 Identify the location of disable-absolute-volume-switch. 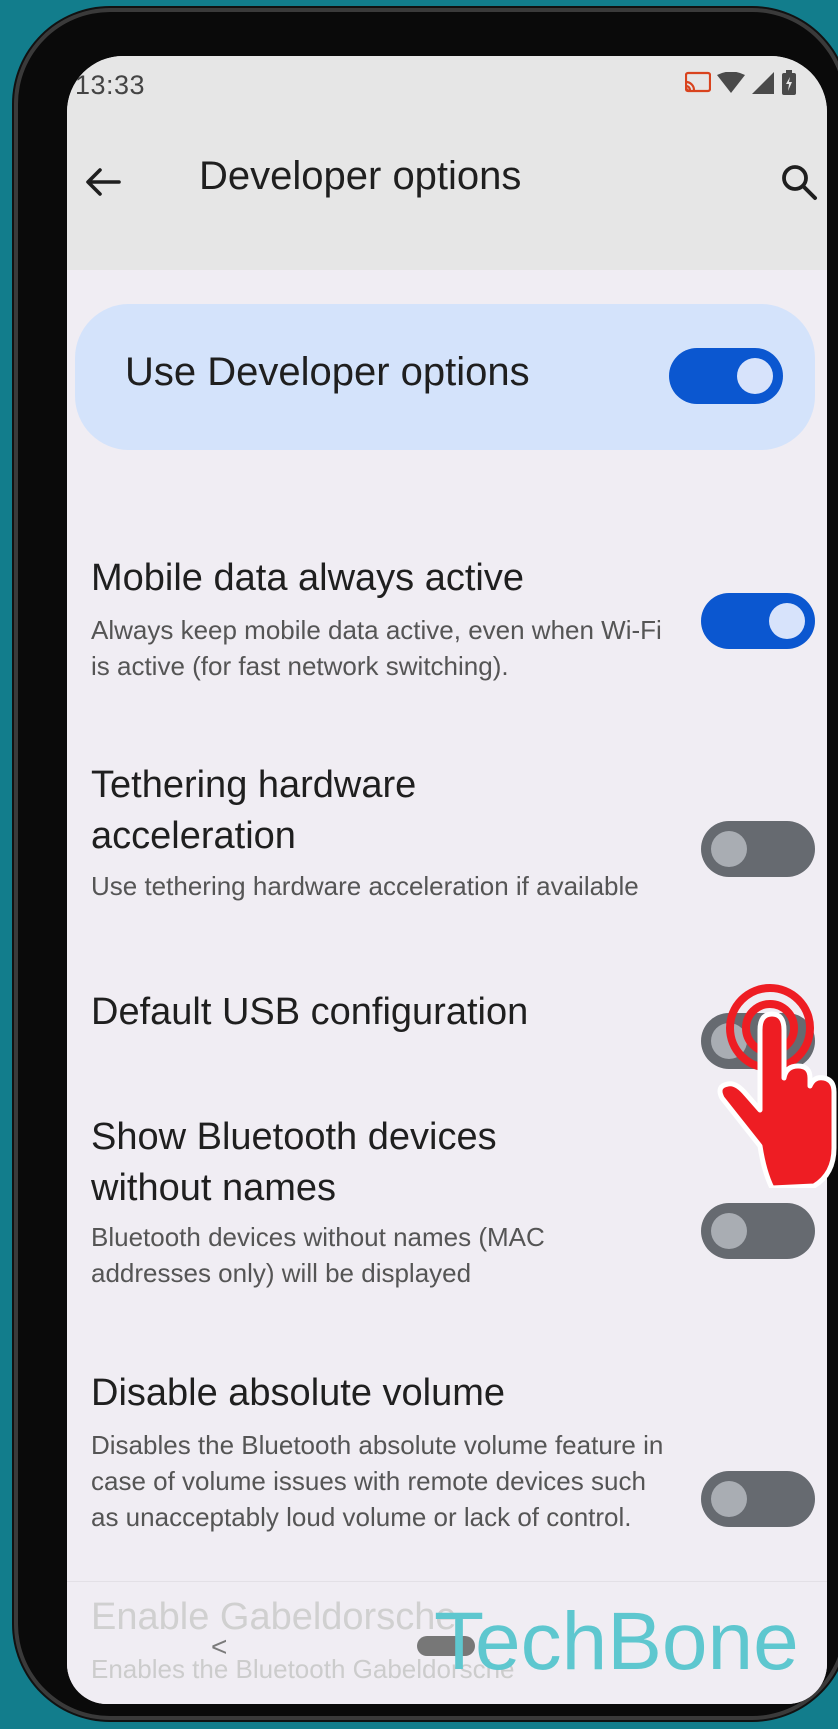
(758, 1499).